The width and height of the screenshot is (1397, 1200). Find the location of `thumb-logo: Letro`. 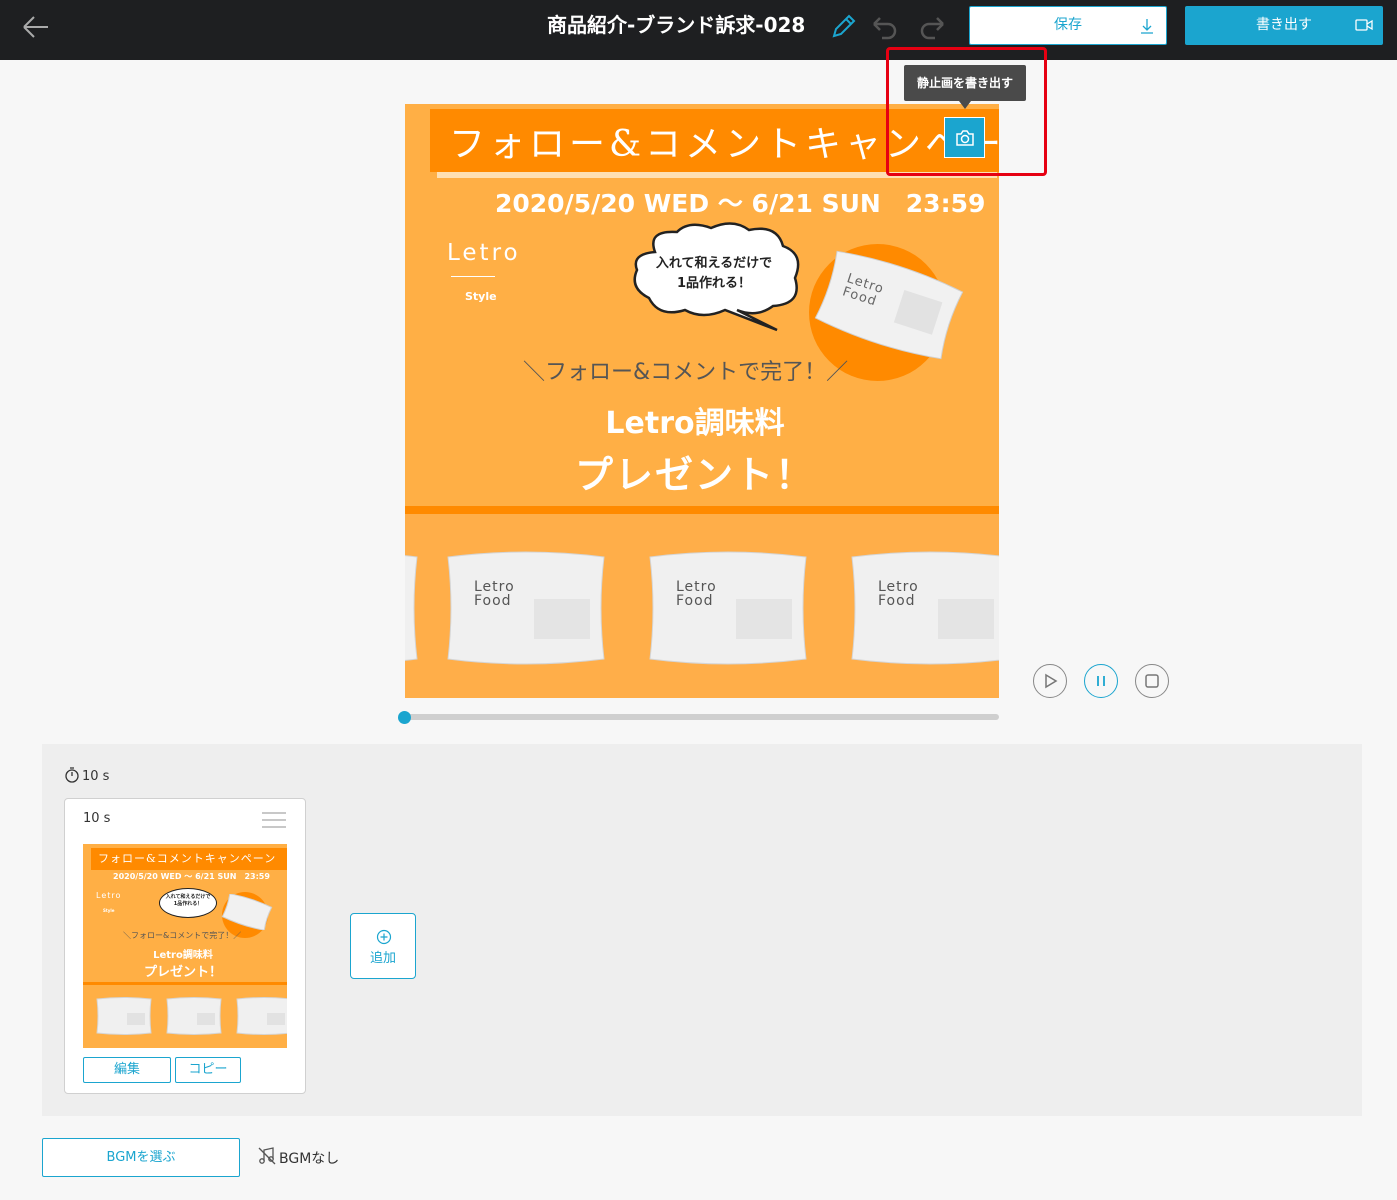

thumb-logo: Letro is located at coordinates (109, 895).